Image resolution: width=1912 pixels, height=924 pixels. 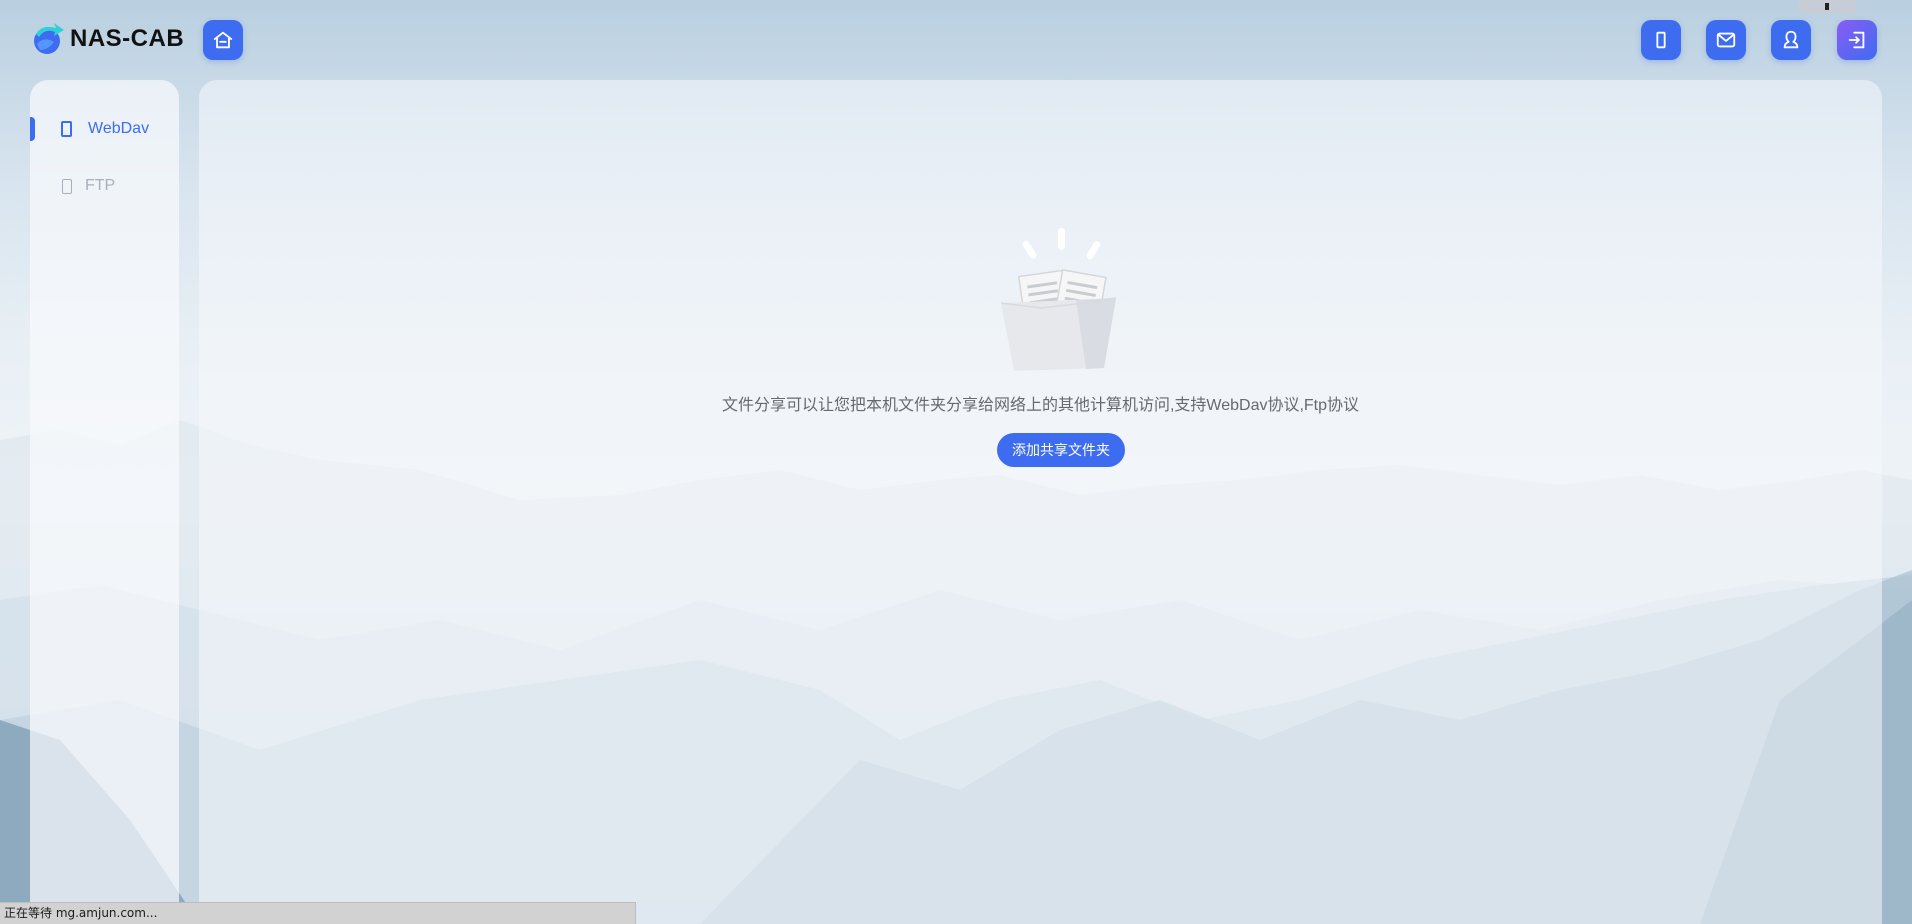 I want to click on phone-button, so click(x=1661, y=40).